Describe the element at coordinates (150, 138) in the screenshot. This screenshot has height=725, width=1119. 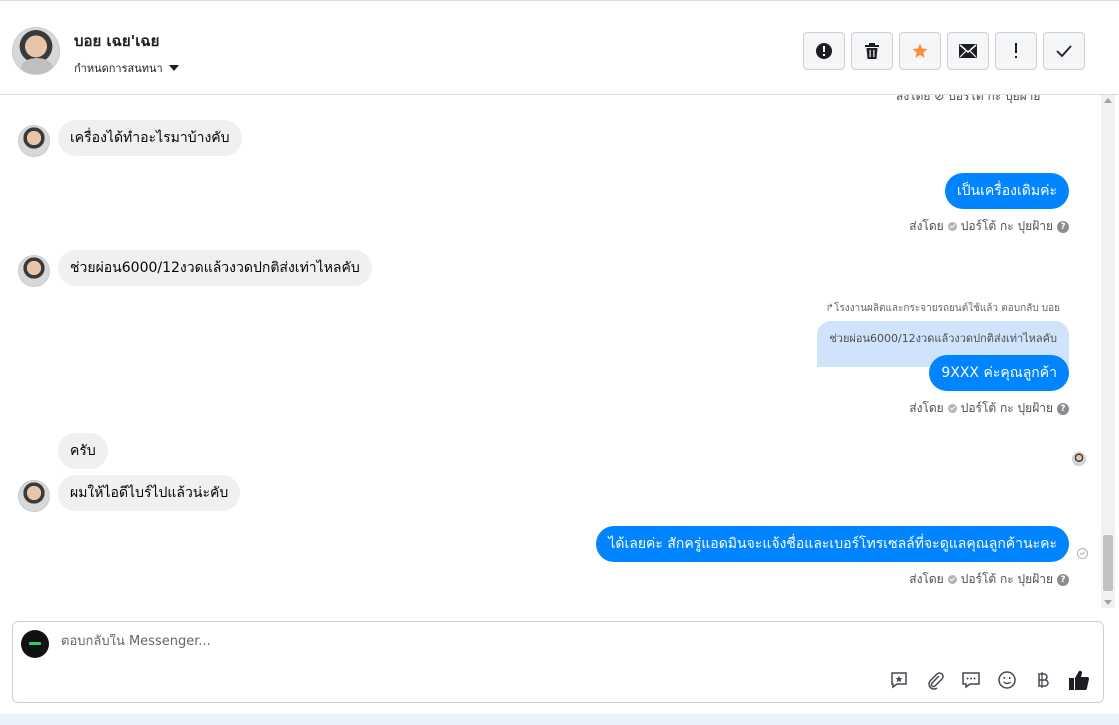
I see `incoming-message: เครื่องได้ทำอะไรมาบ้างคับ` at that location.